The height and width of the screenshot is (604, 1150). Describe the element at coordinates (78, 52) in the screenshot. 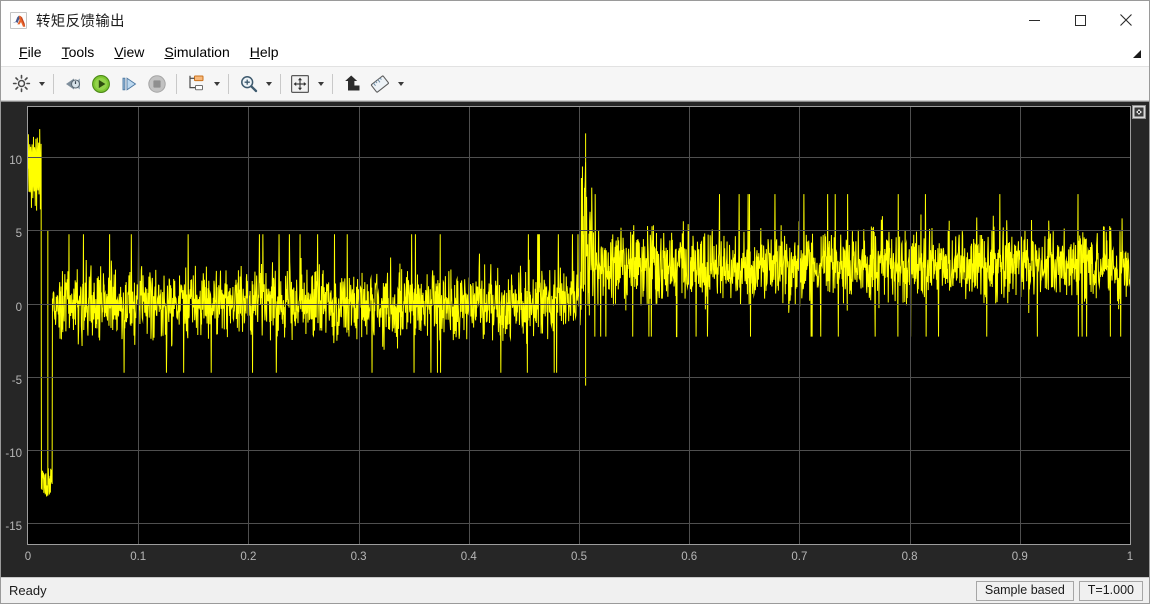

I see `menu-tools: Tools` at that location.